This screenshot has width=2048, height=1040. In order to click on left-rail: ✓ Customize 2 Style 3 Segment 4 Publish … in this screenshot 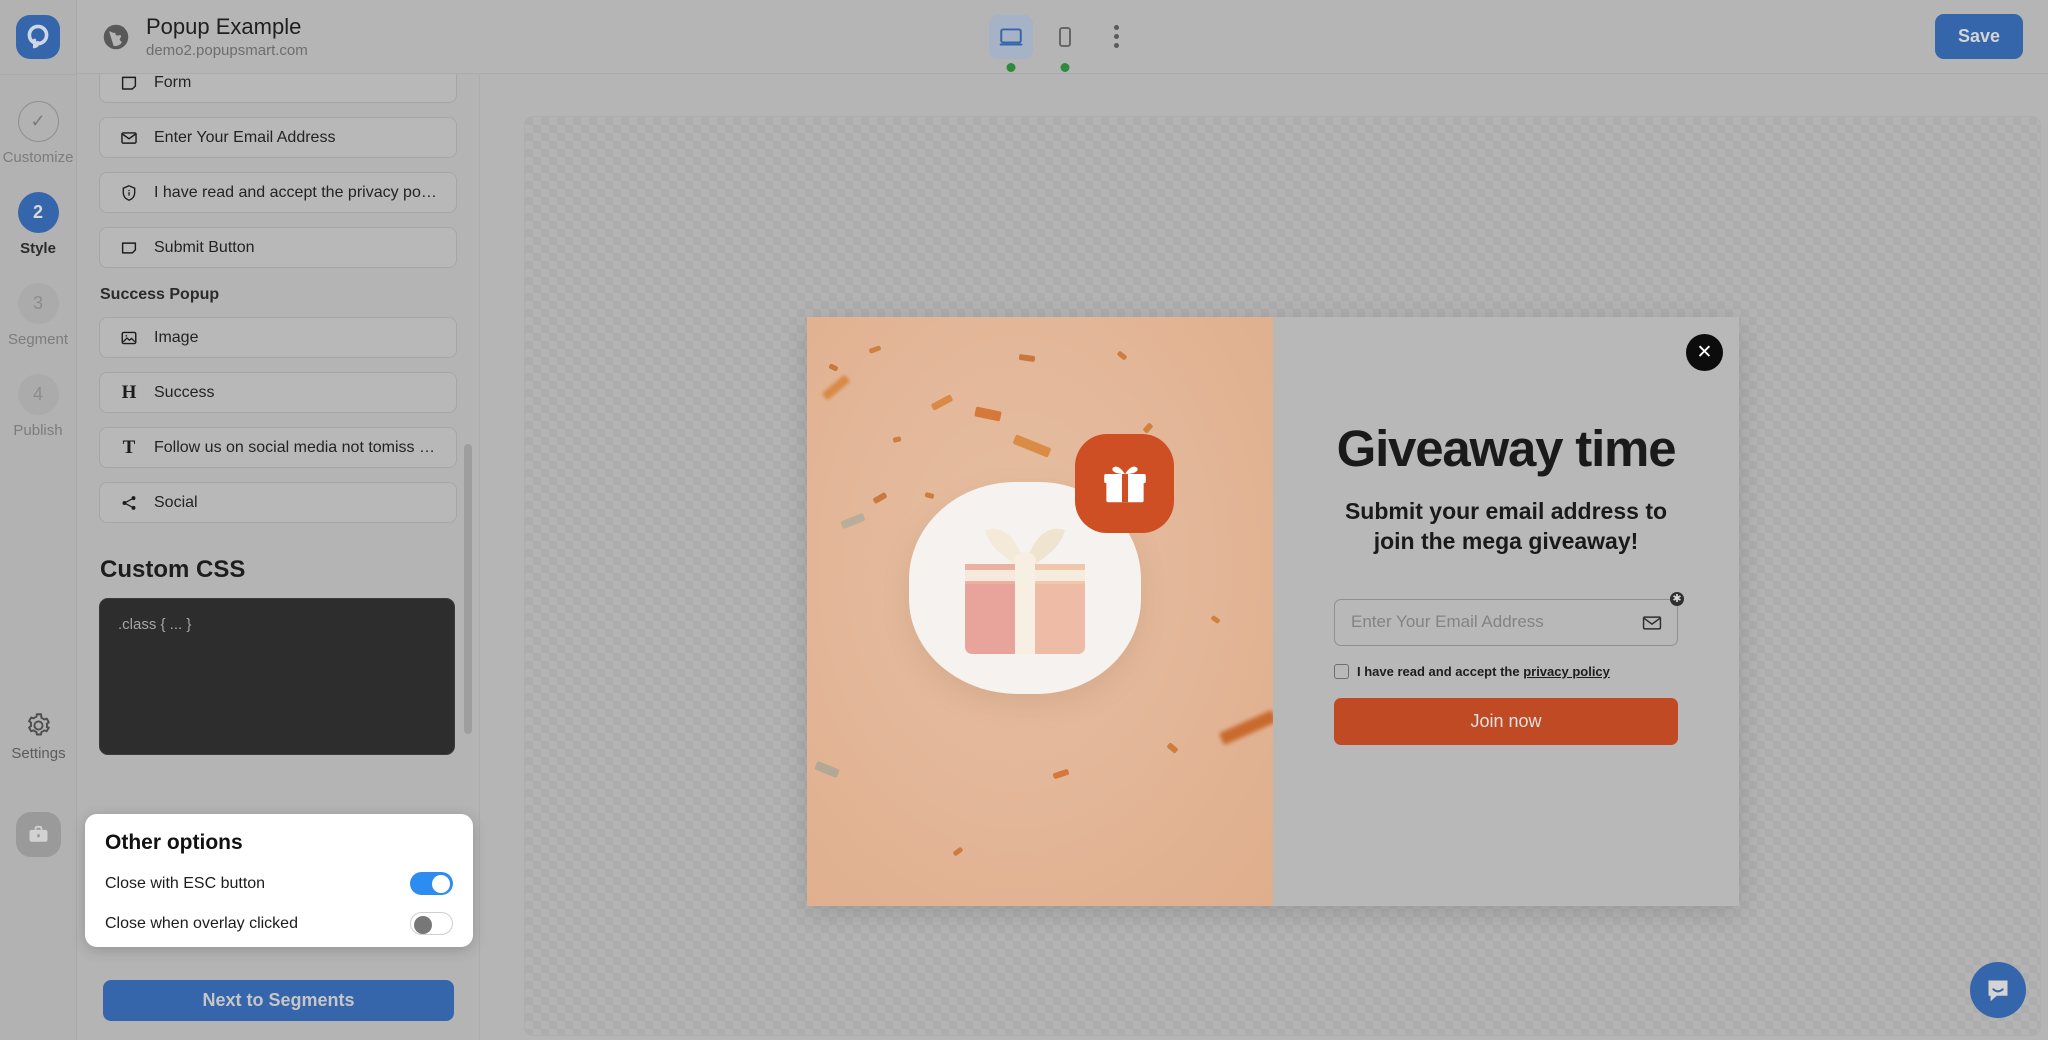, I will do `click(38, 520)`.